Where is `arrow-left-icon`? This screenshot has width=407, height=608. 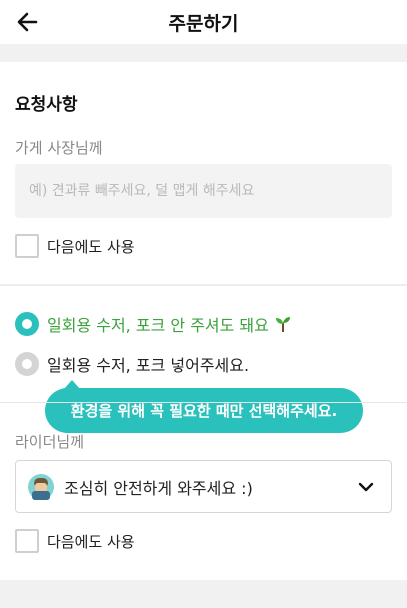 arrow-left-icon is located at coordinates (28, 22).